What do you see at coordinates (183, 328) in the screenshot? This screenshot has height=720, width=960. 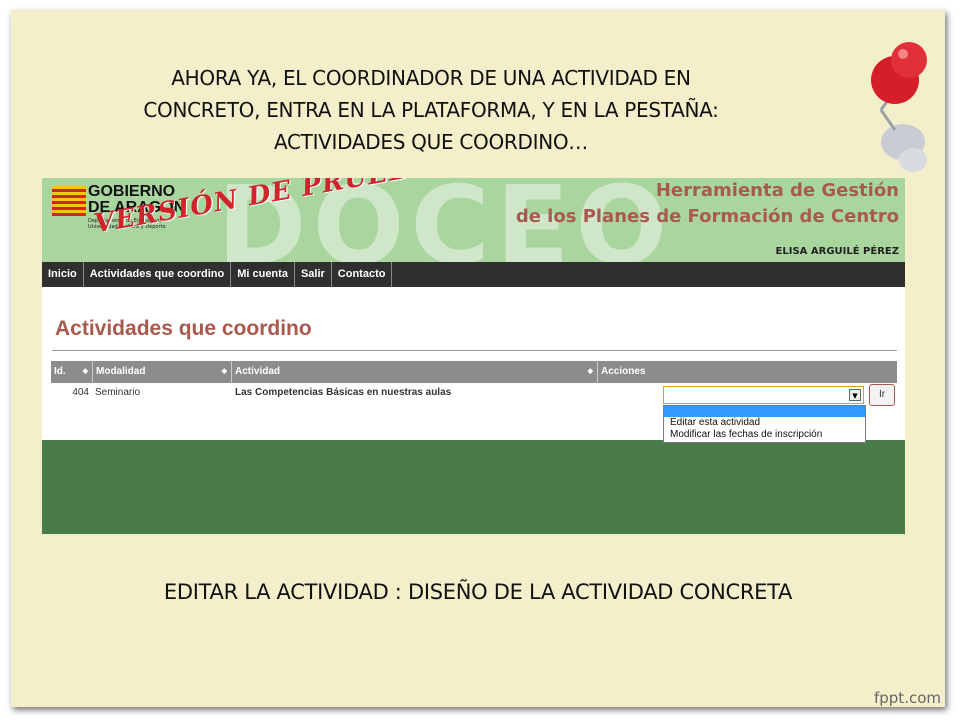 I see `page-title: Actividades que coordino` at bounding box center [183, 328].